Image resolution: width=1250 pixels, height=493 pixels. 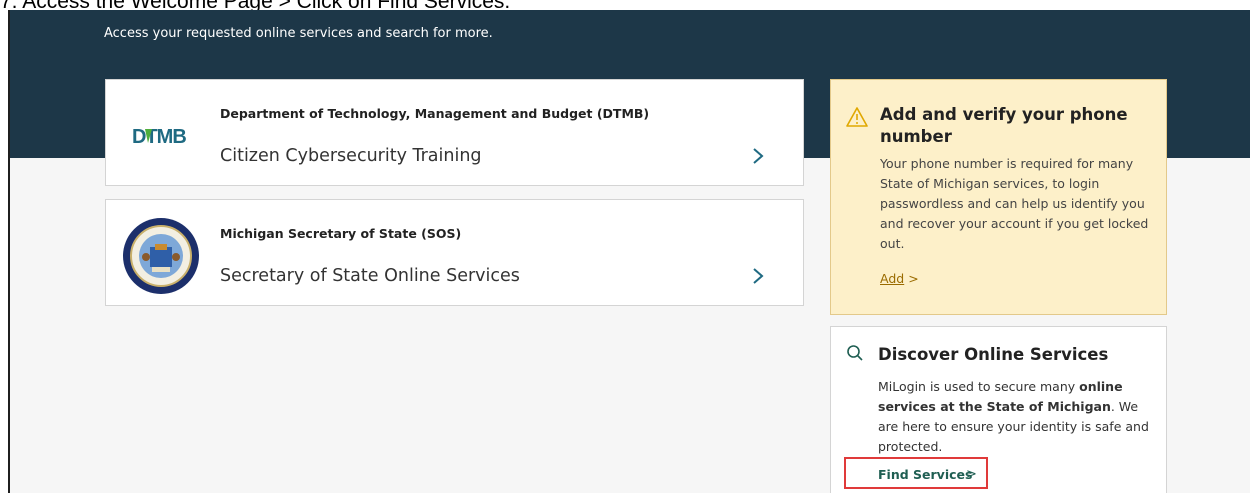 What do you see at coordinates (1004, 125) in the screenshot?
I see `phone-card-title: Add and verify your phone number` at bounding box center [1004, 125].